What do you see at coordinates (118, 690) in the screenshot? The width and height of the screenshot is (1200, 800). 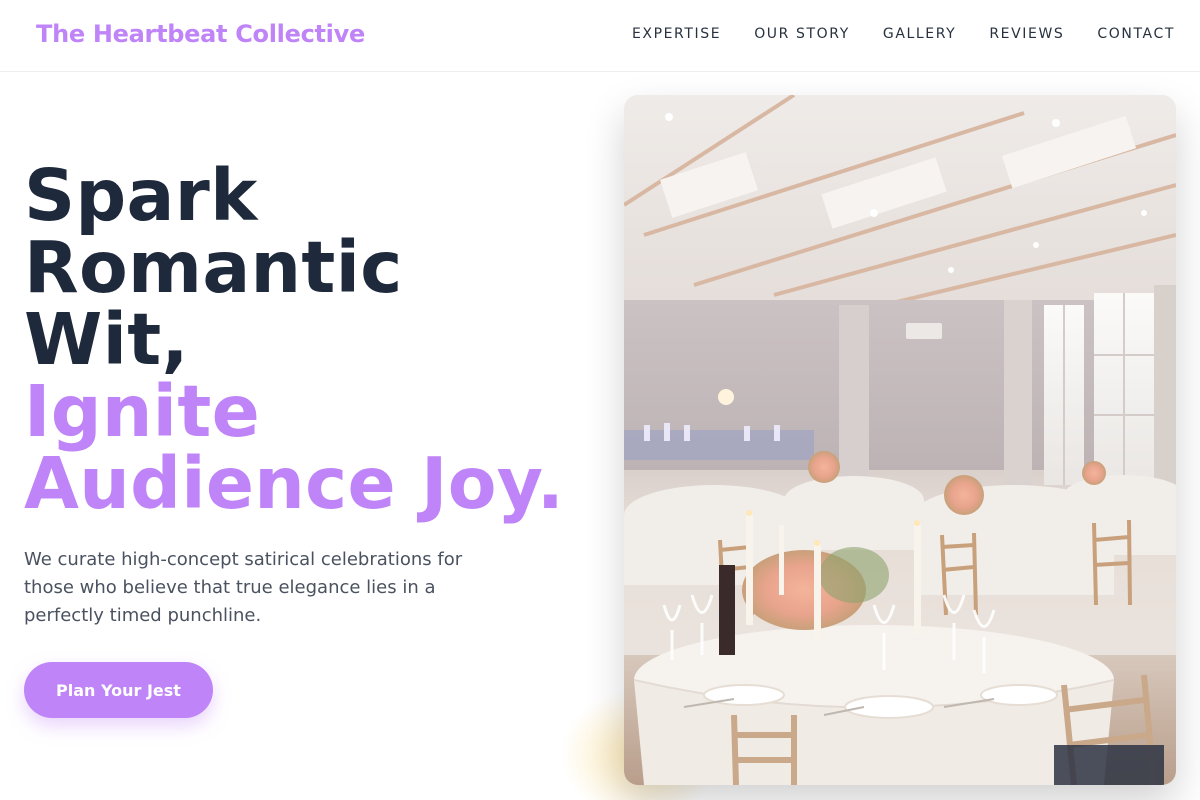 I see `plan-your-jest-button: Plan Your Jest` at bounding box center [118, 690].